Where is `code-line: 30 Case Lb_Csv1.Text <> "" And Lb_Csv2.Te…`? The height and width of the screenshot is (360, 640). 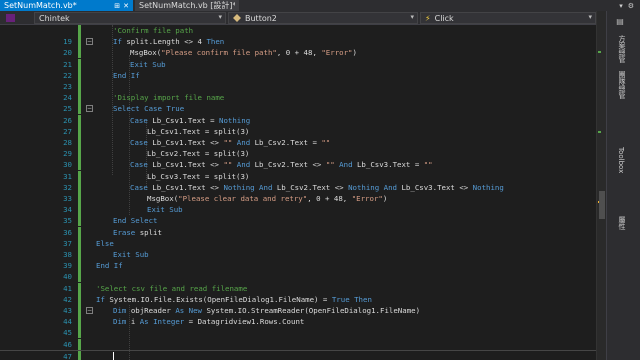
code-line: 30 Case Lb_Csv1.Text <> "" And Lb_Csv2.Te… is located at coordinates (298, 165).